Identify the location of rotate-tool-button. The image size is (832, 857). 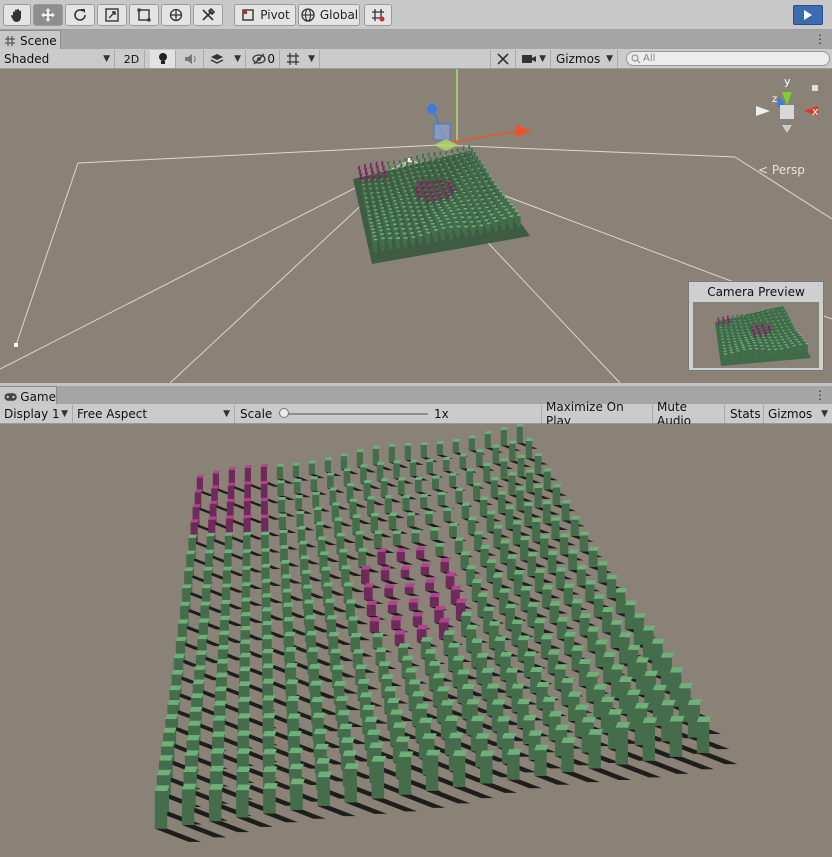
(80, 15).